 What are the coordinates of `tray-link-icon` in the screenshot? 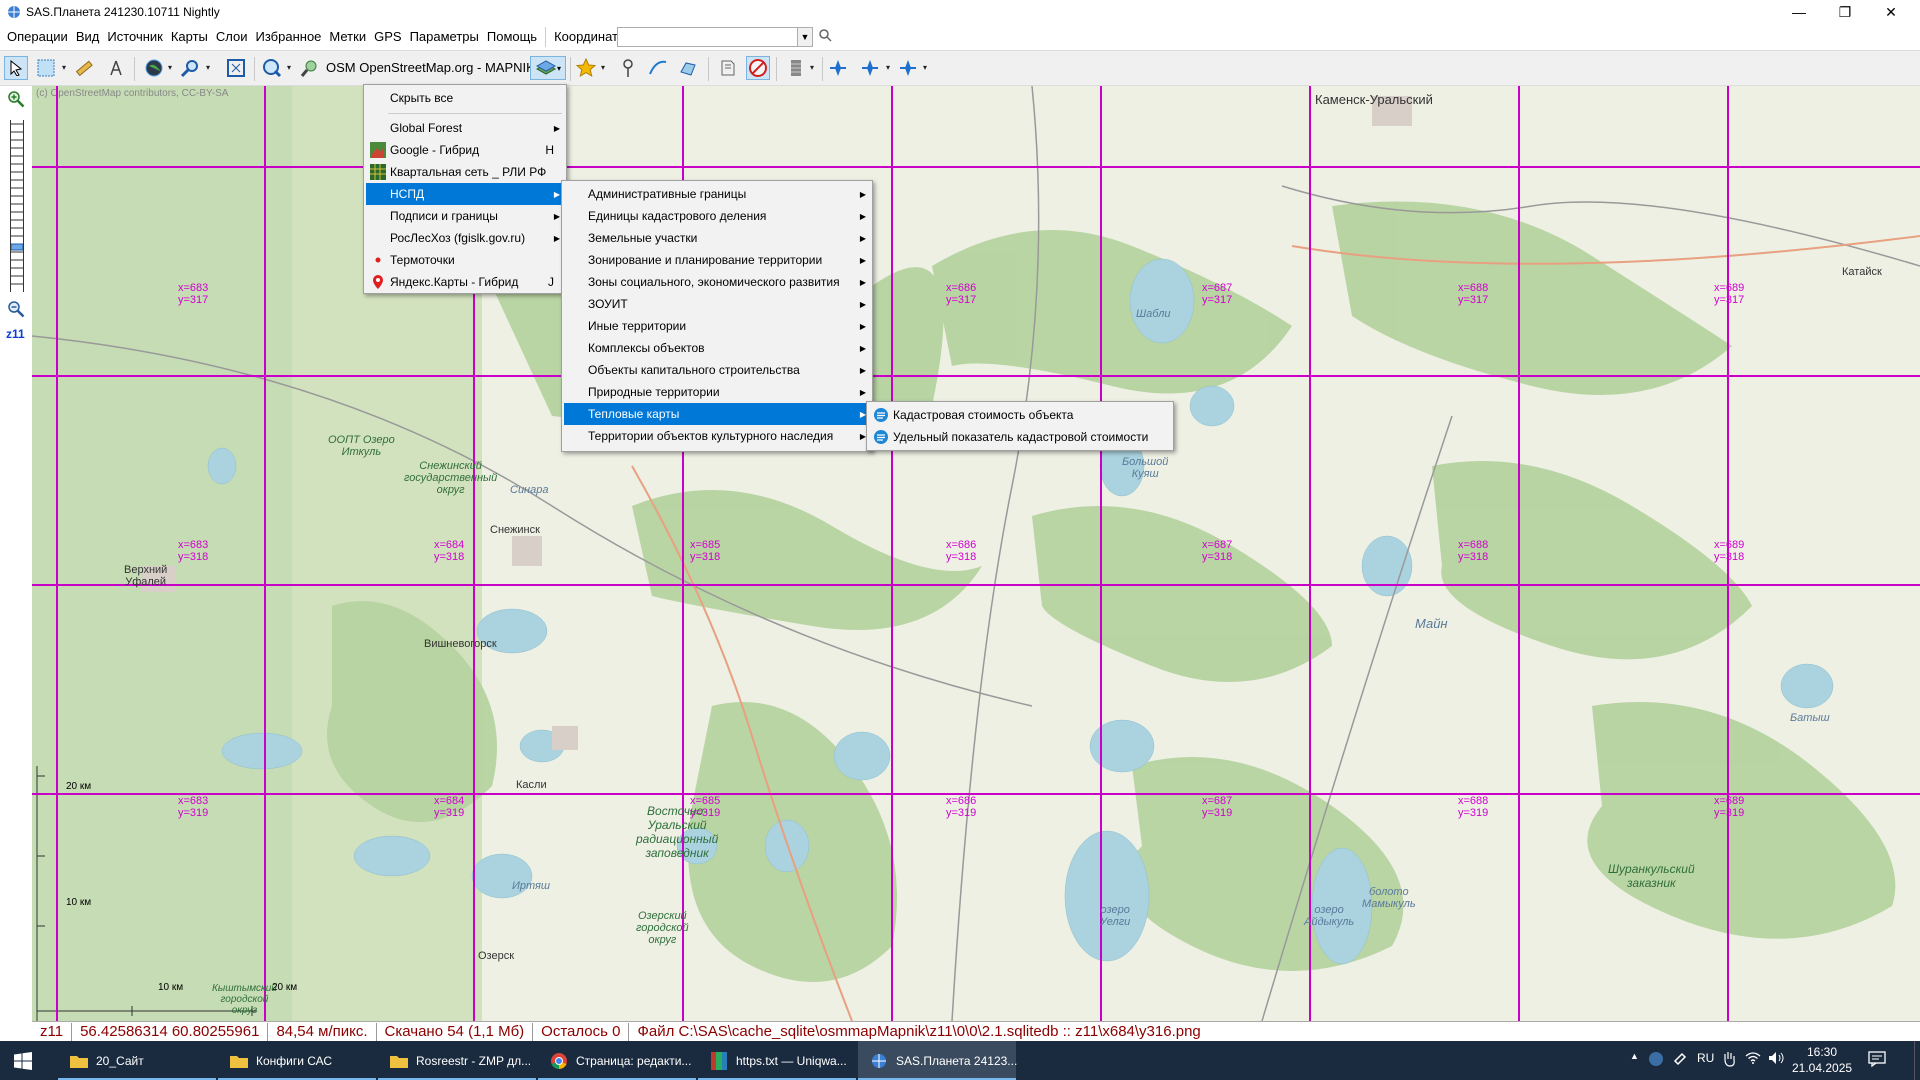 It's located at (1680, 1060).